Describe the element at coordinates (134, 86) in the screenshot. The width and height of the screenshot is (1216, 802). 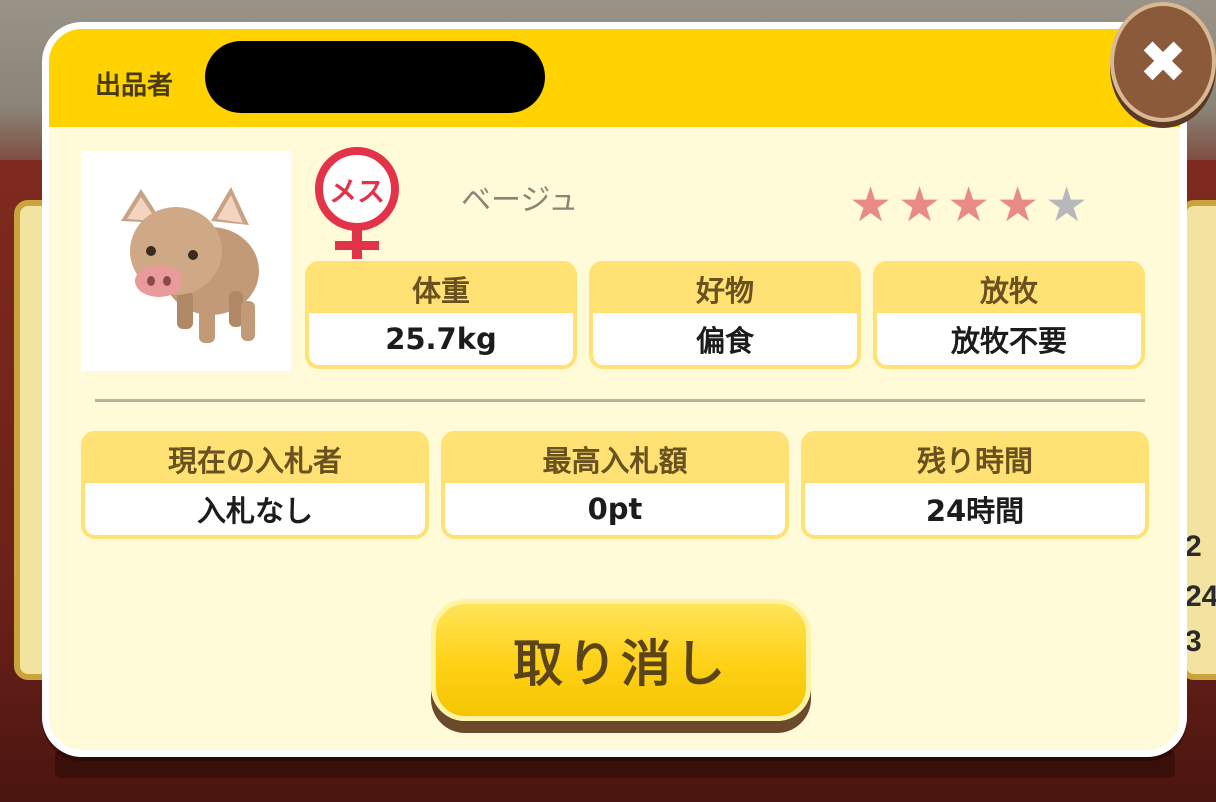
I see `seller-label: 出品者` at that location.